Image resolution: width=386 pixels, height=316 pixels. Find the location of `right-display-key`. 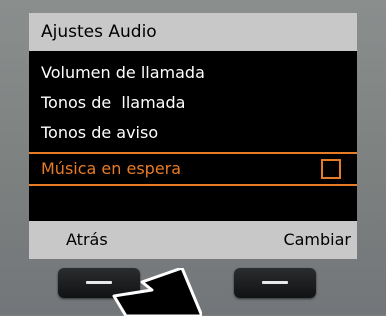

right-display-key is located at coordinates (275, 283).